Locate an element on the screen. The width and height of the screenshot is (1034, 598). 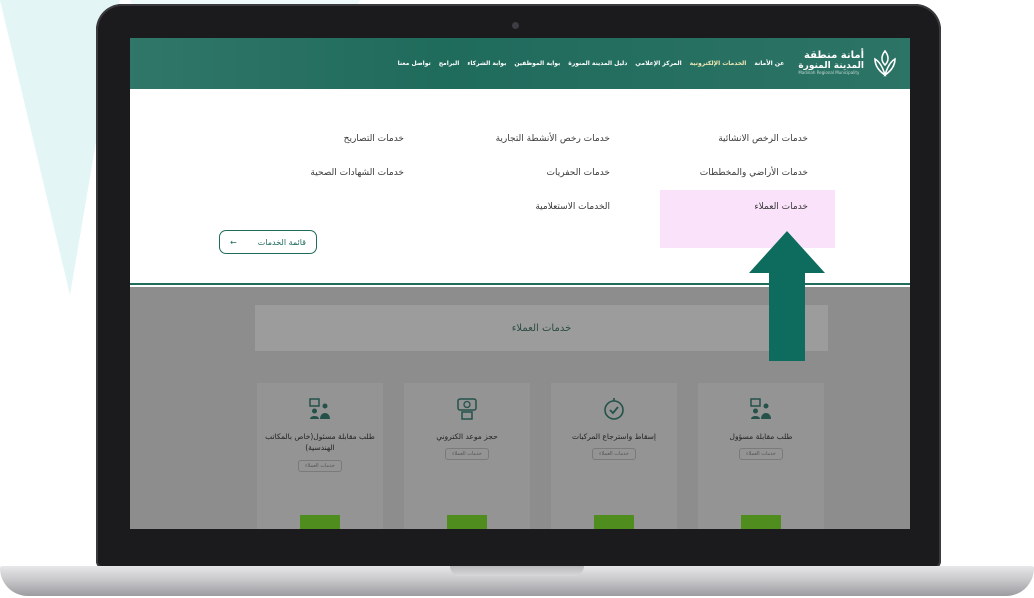
card-title: طلب مقابلة مسئول(خاص بالمكاتب الهندسية) is located at coordinates (320, 442).